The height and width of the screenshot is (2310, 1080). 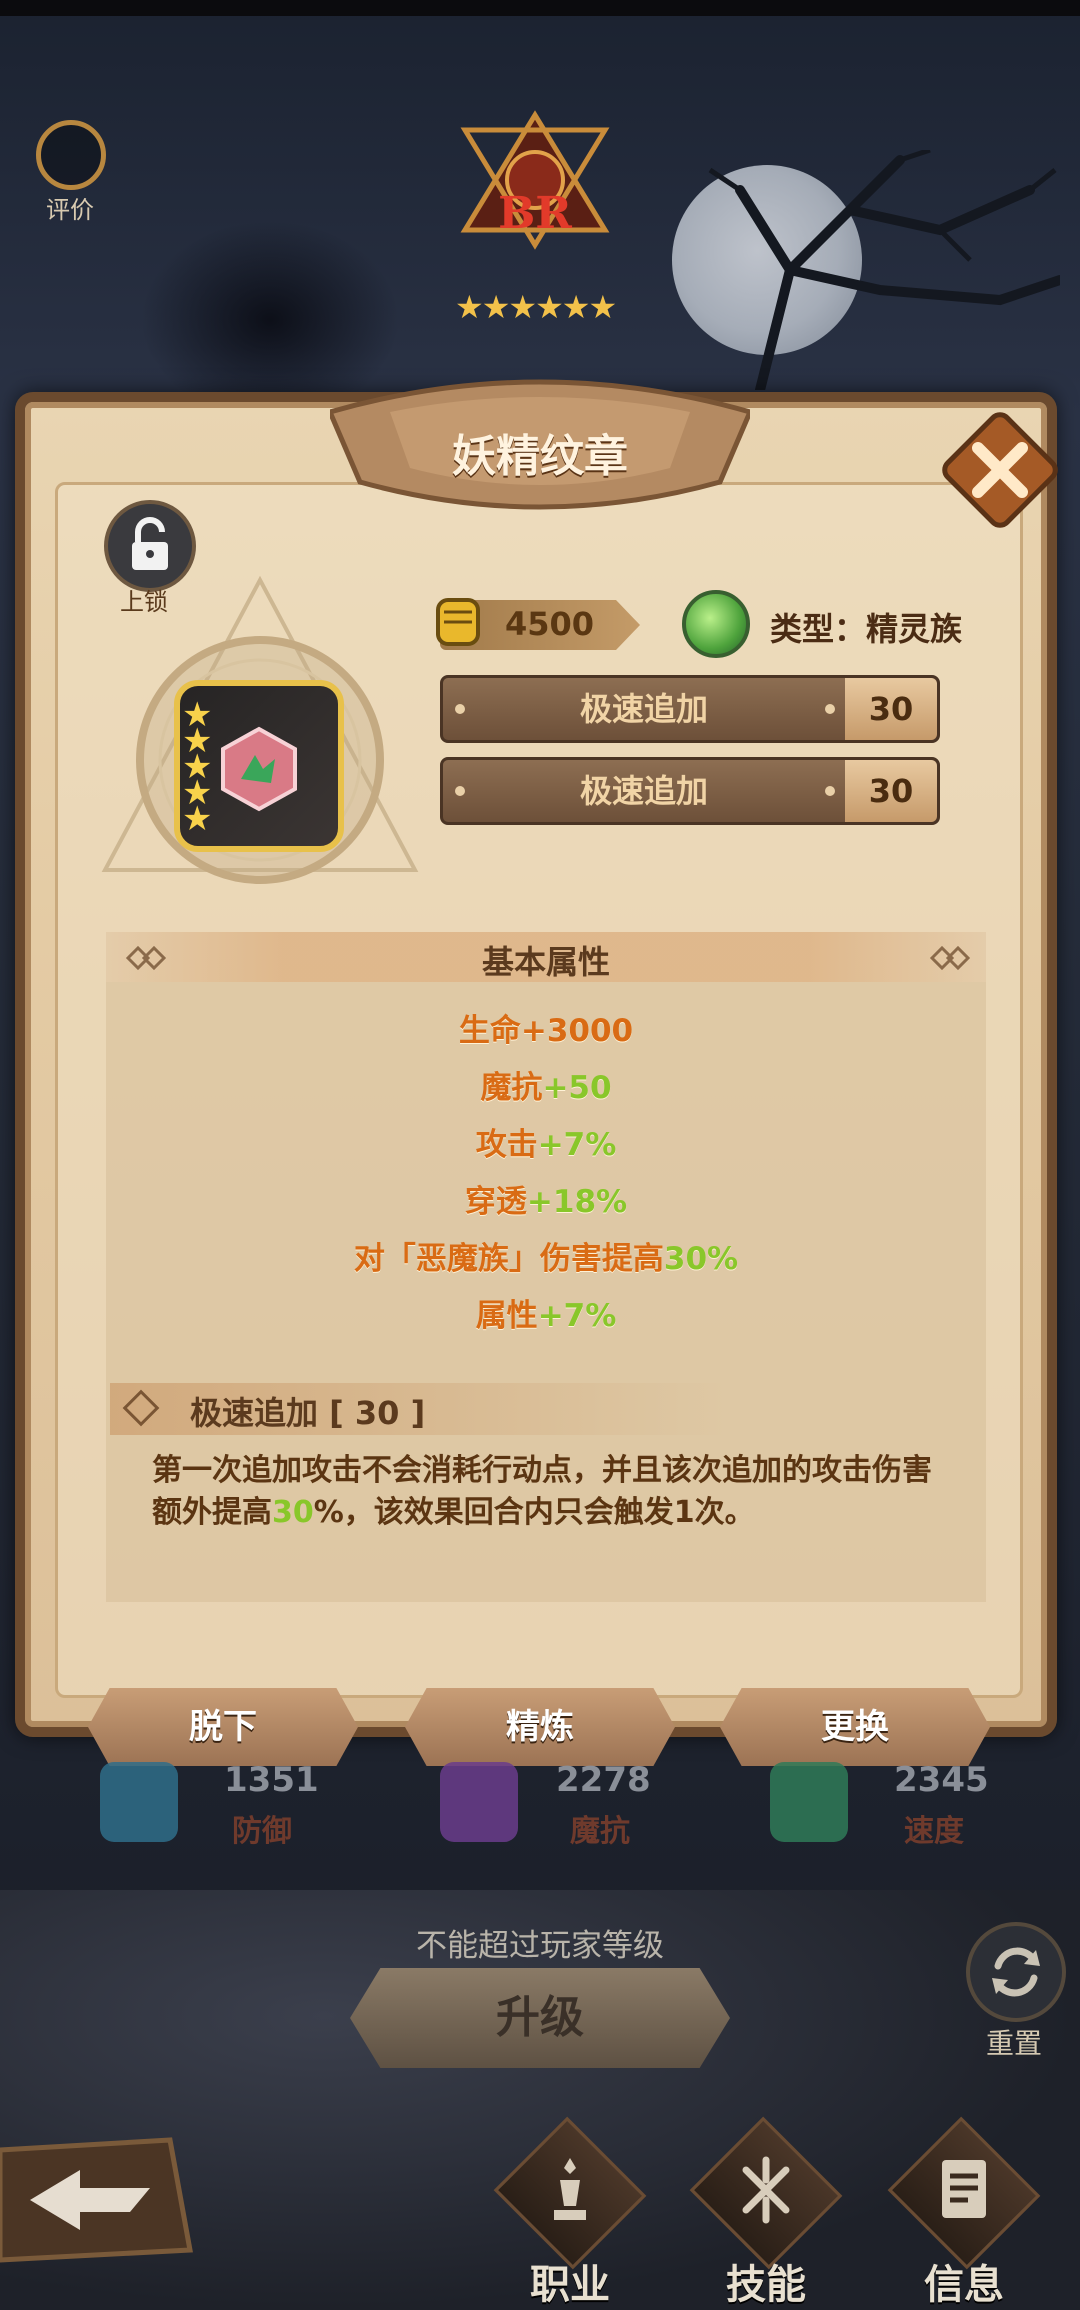 I want to click on fairy-emblem-icon, so click(x=259, y=769).